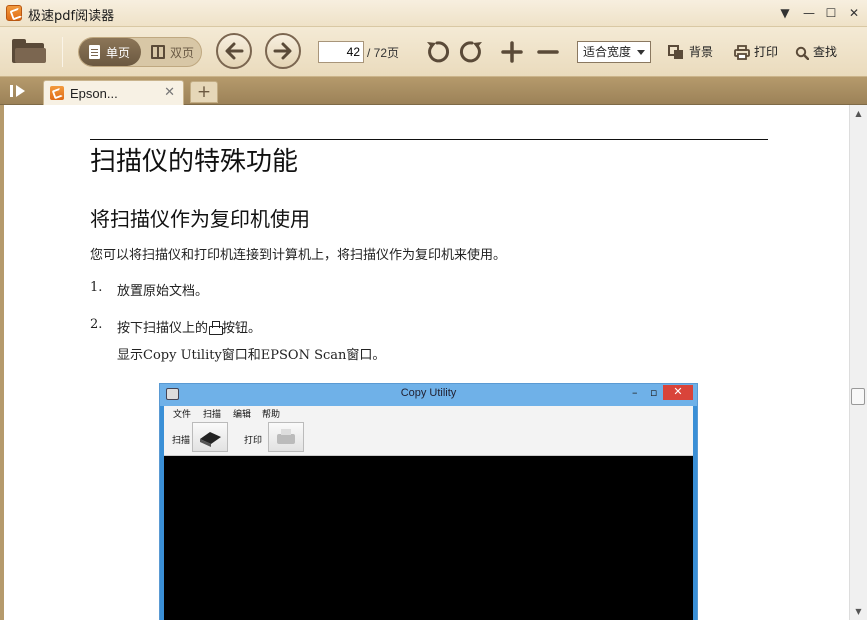  I want to click on tab-strip: Epson... ✕ +, so click(433, 91).